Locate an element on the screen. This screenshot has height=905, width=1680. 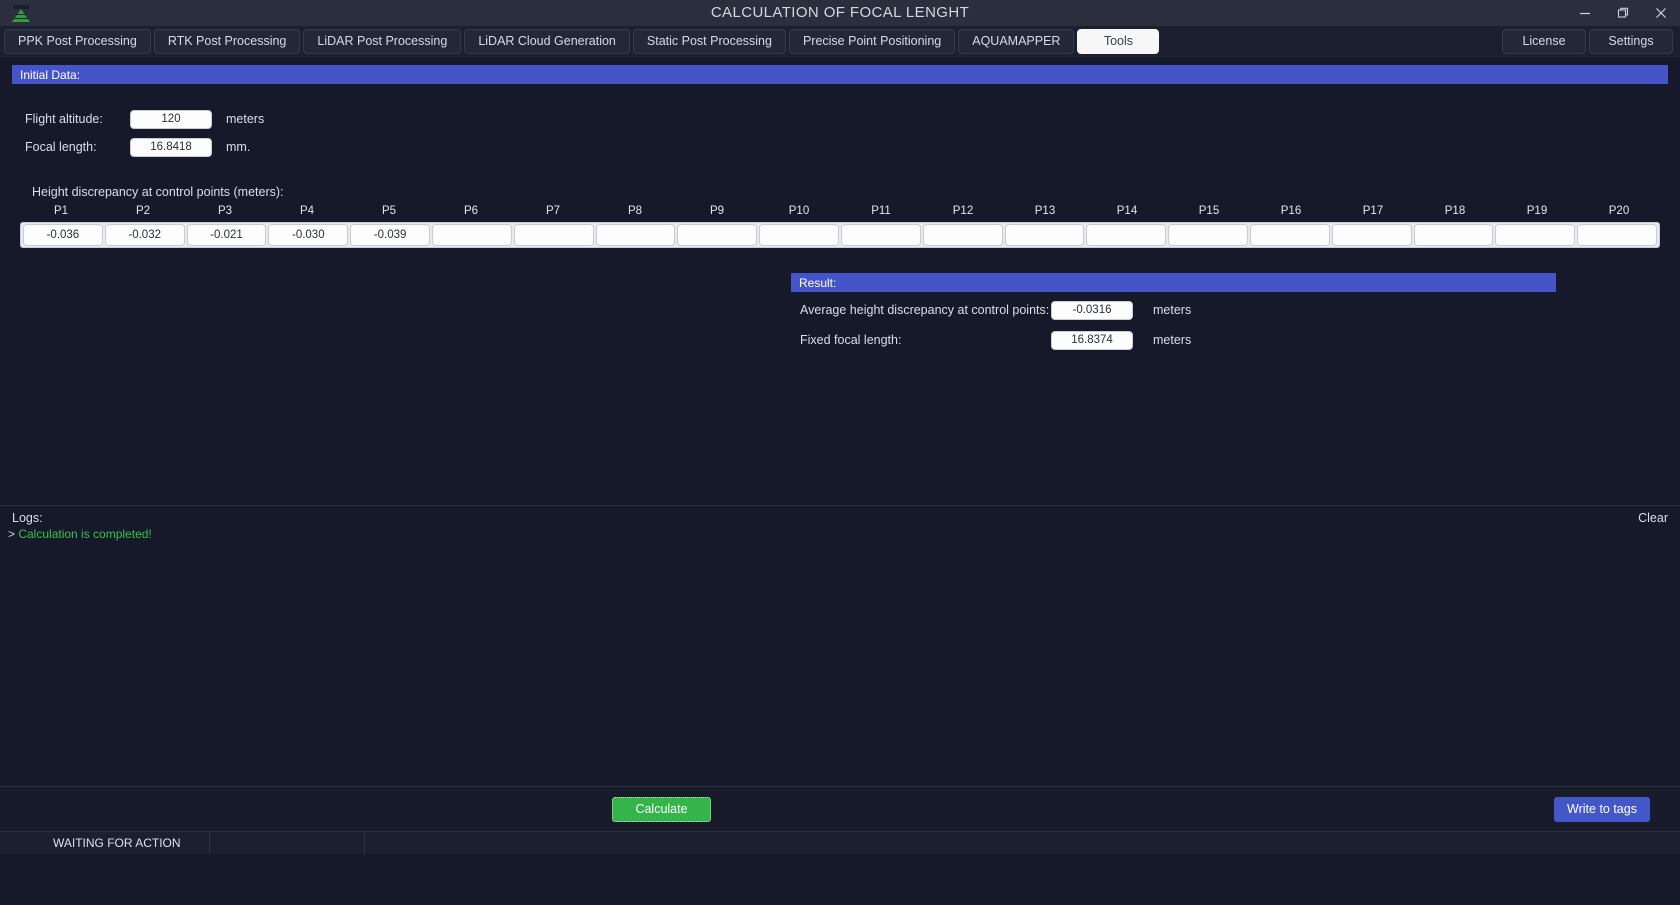
flight-altitude-input is located at coordinates (171, 119).